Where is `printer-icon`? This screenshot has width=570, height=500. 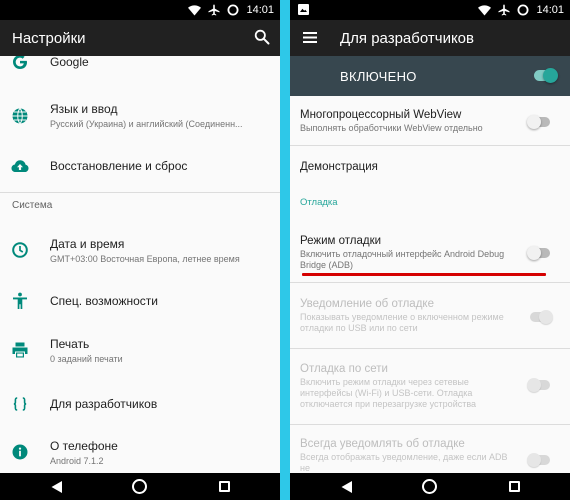 printer-icon is located at coordinates (20, 350).